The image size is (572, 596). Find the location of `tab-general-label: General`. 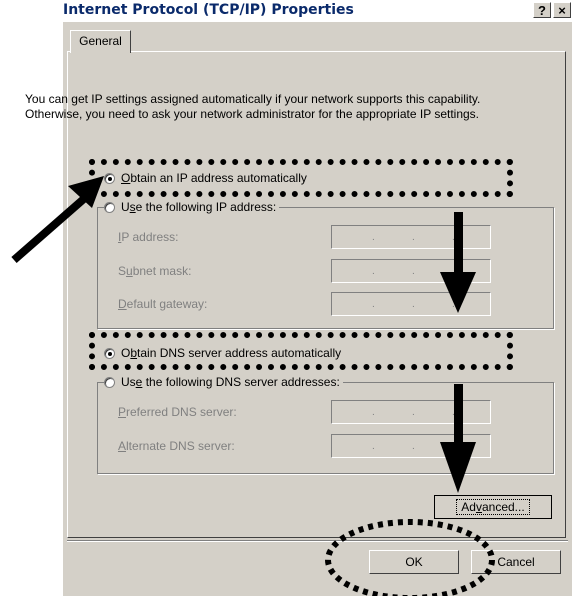

tab-general-label: General is located at coordinates (100, 41).